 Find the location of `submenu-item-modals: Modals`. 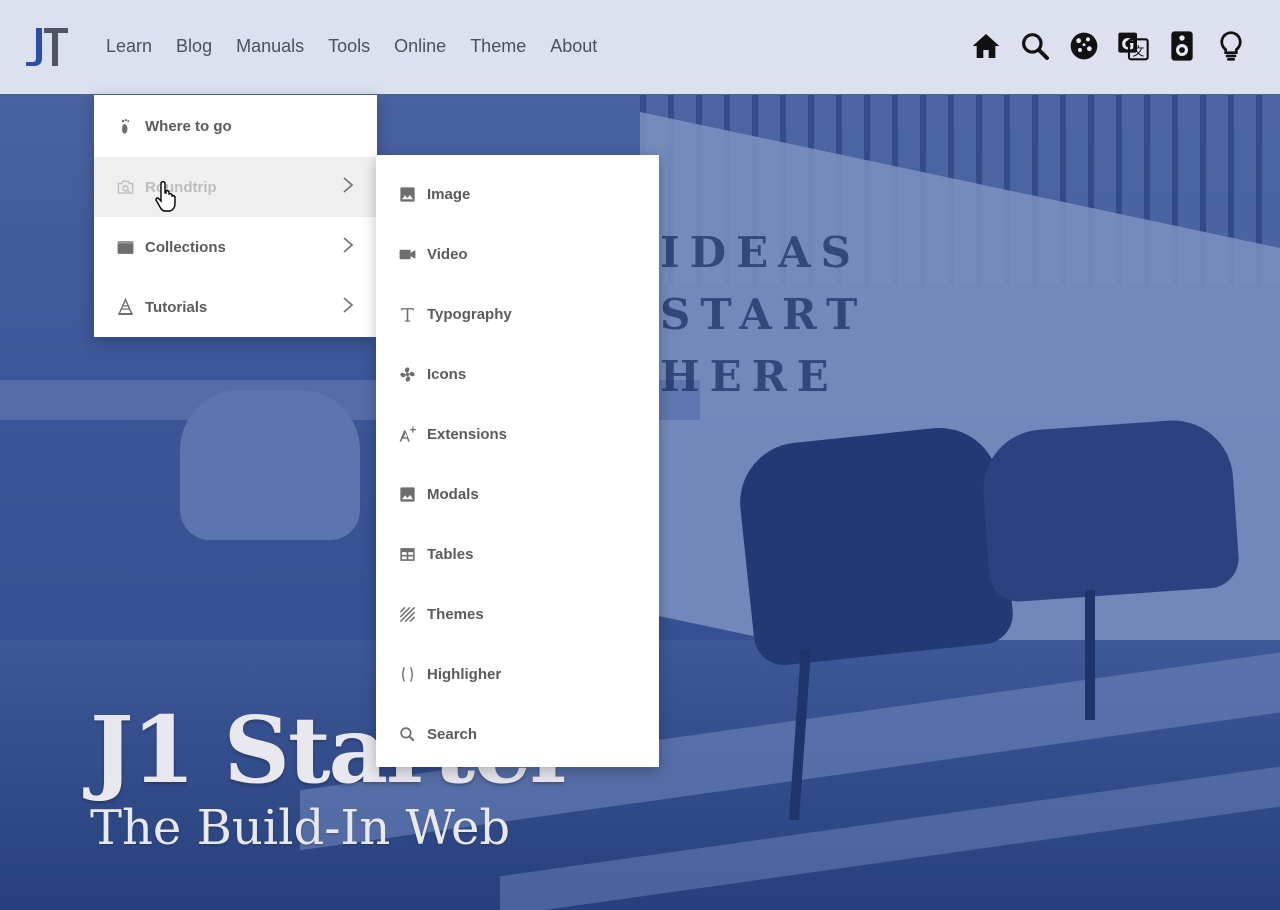

submenu-item-modals: Modals is located at coordinates (517, 494).